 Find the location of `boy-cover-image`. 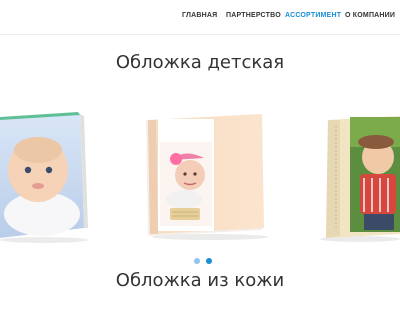

boy-cover-image is located at coordinates (360, 179).